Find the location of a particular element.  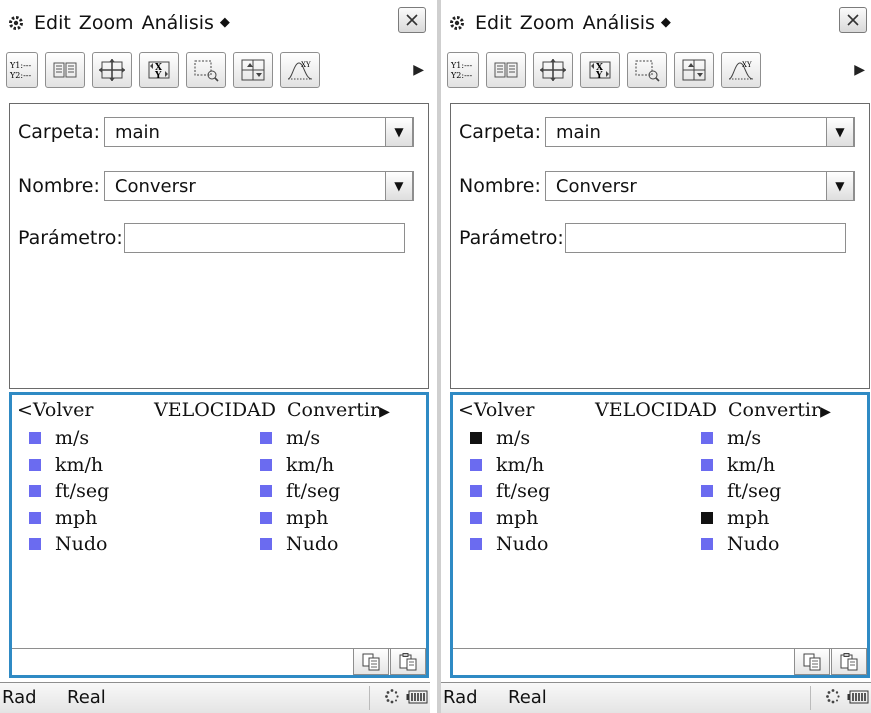

toolbar: Y1:--- Y2:--- XY XY ▶ is located at coordinates (215, 70).